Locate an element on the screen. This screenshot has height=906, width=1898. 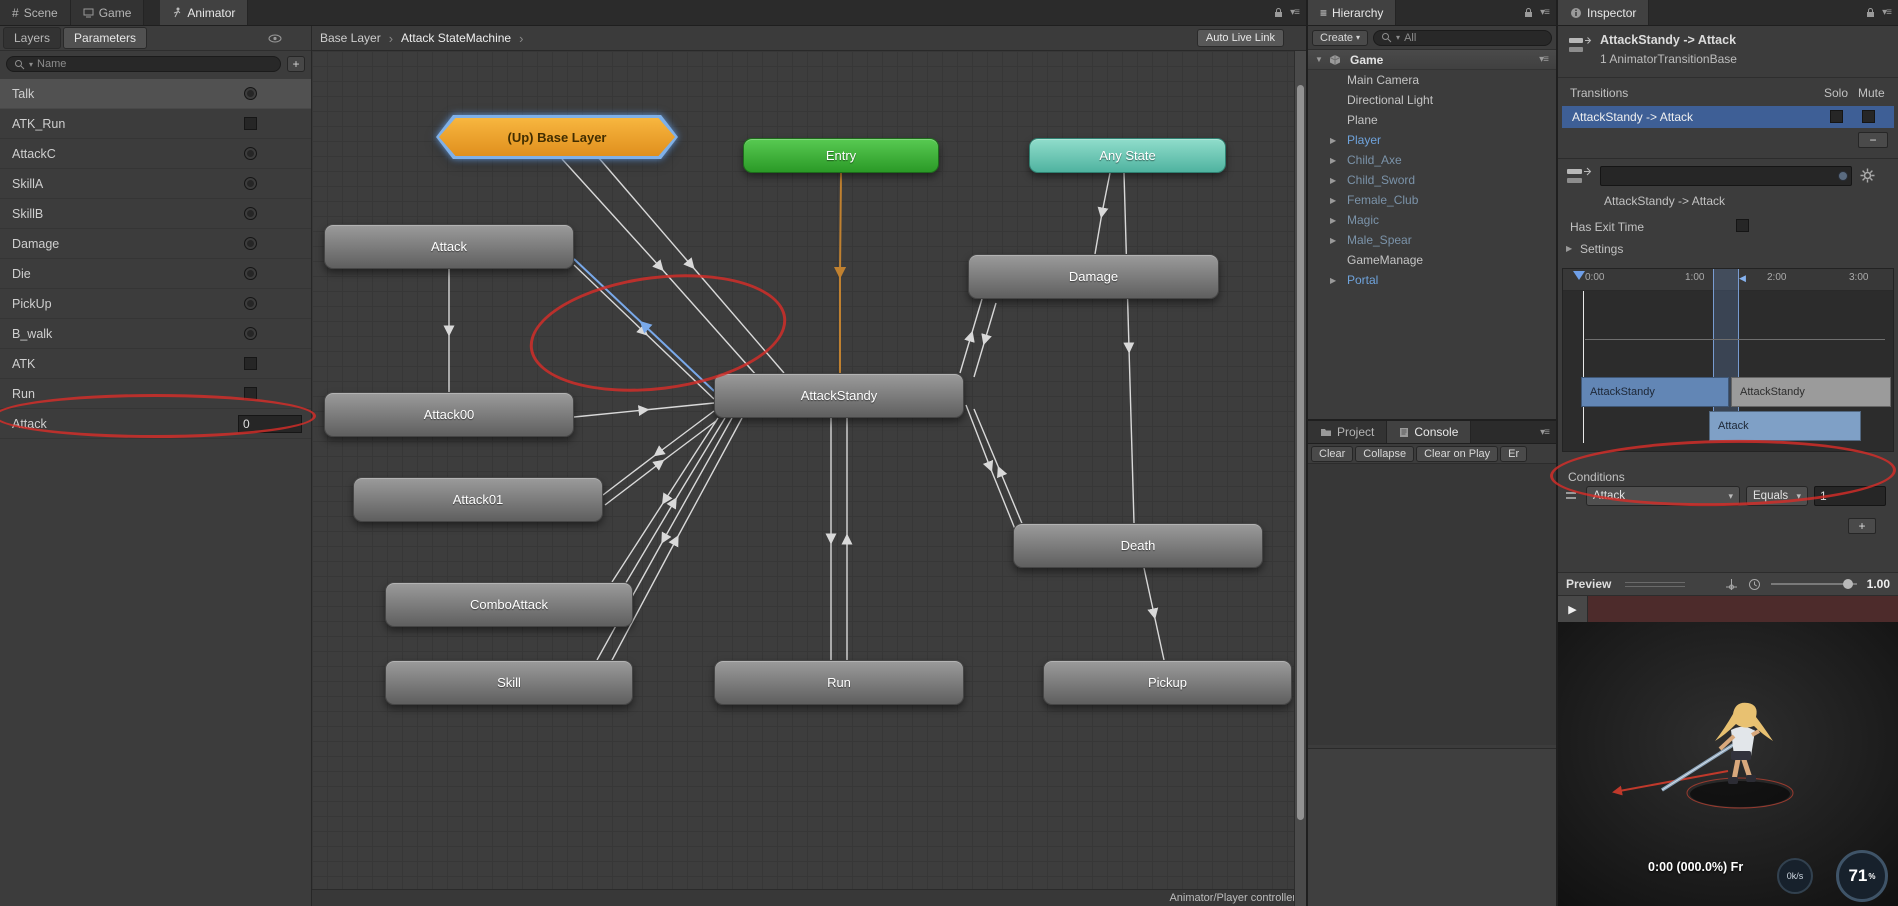
tab-game: Game is located at coordinates (107, 12).